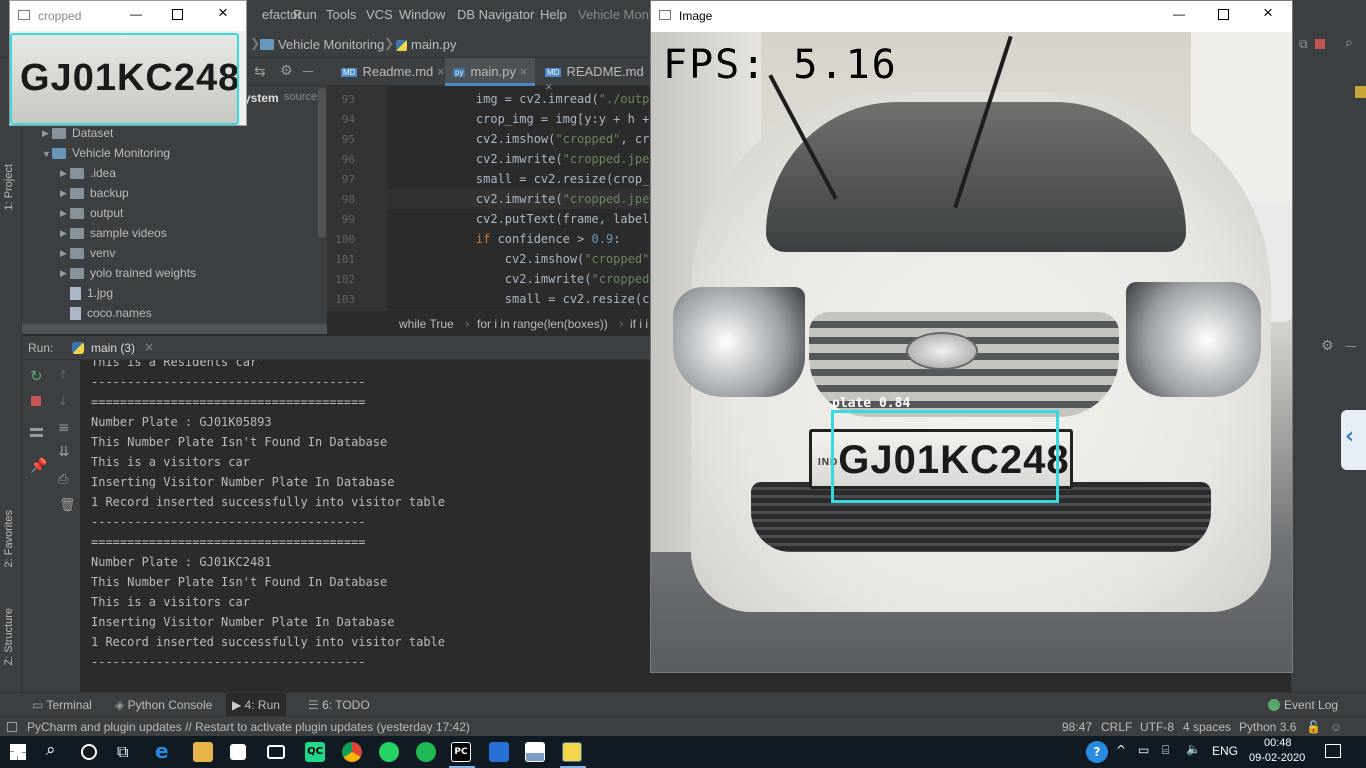 The width and height of the screenshot is (1366, 768). Describe the element at coordinates (341, 14) in the screenshot. I see `menu-tools: Tools` at that location.